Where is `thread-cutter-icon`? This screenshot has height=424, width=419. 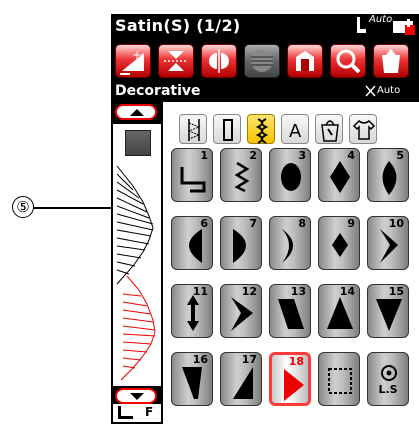
thread-cutter-icon is located at coordinates (404, 27).